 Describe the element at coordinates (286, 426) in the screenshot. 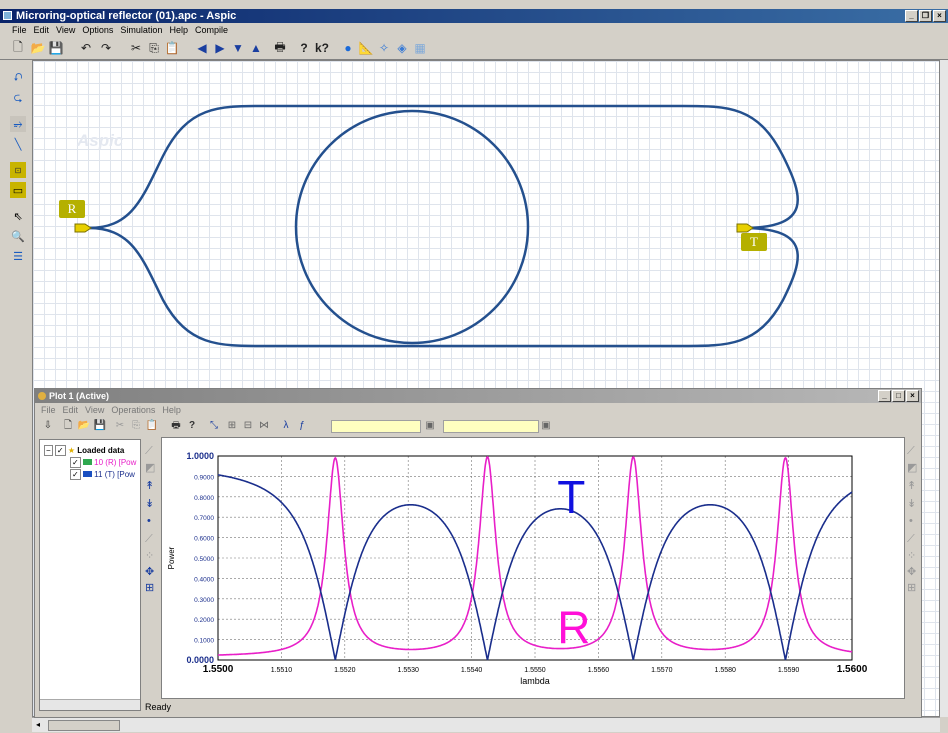

I see `lambda-icon: λ` at that location.